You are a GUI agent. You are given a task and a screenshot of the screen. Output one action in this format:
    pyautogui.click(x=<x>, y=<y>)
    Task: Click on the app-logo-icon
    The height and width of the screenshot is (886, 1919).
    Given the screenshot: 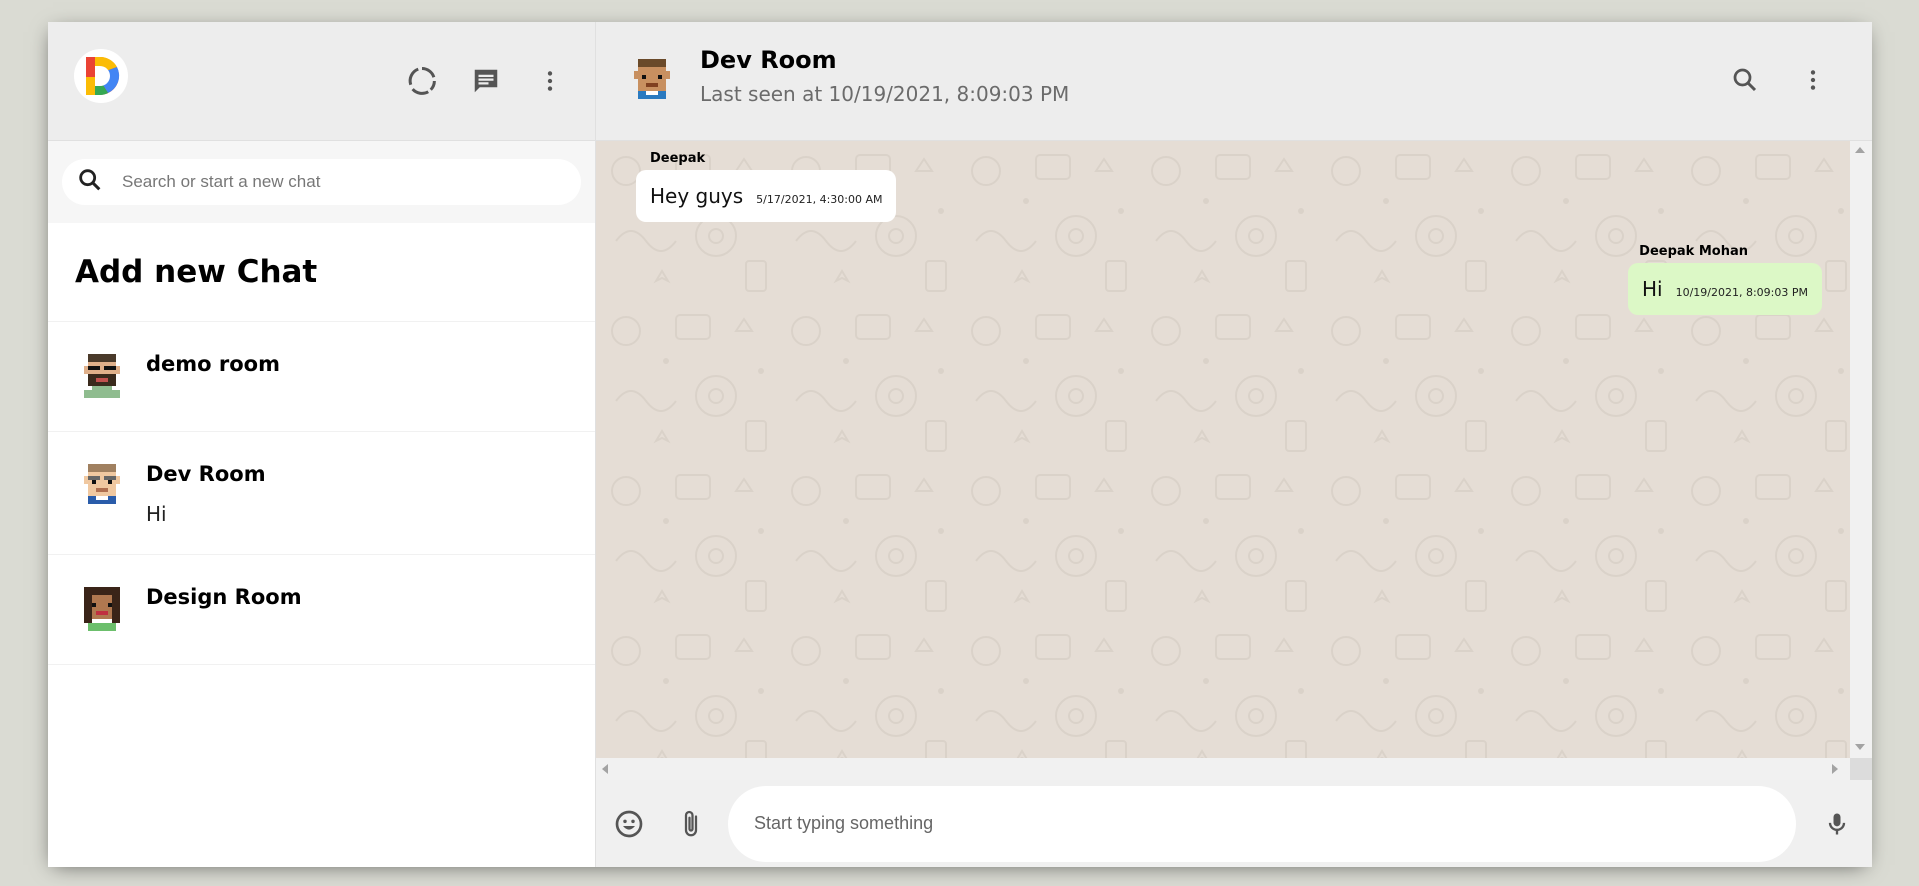 What is the action you would take?
    pyautogui.click(x=101, y=76)
    